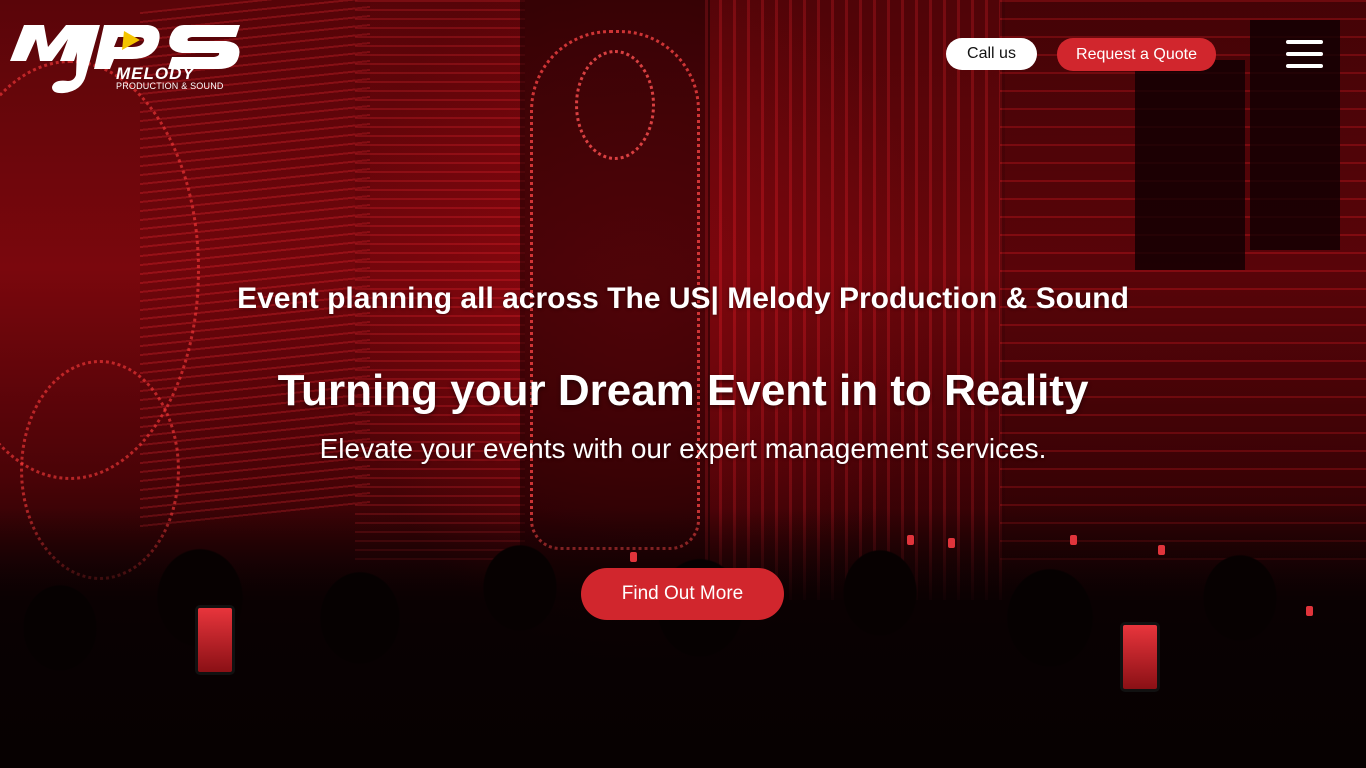 The width and height of the screenshot is (1366, 768). I want to click on logo-wordmark: MELODY, so click(155, 73).